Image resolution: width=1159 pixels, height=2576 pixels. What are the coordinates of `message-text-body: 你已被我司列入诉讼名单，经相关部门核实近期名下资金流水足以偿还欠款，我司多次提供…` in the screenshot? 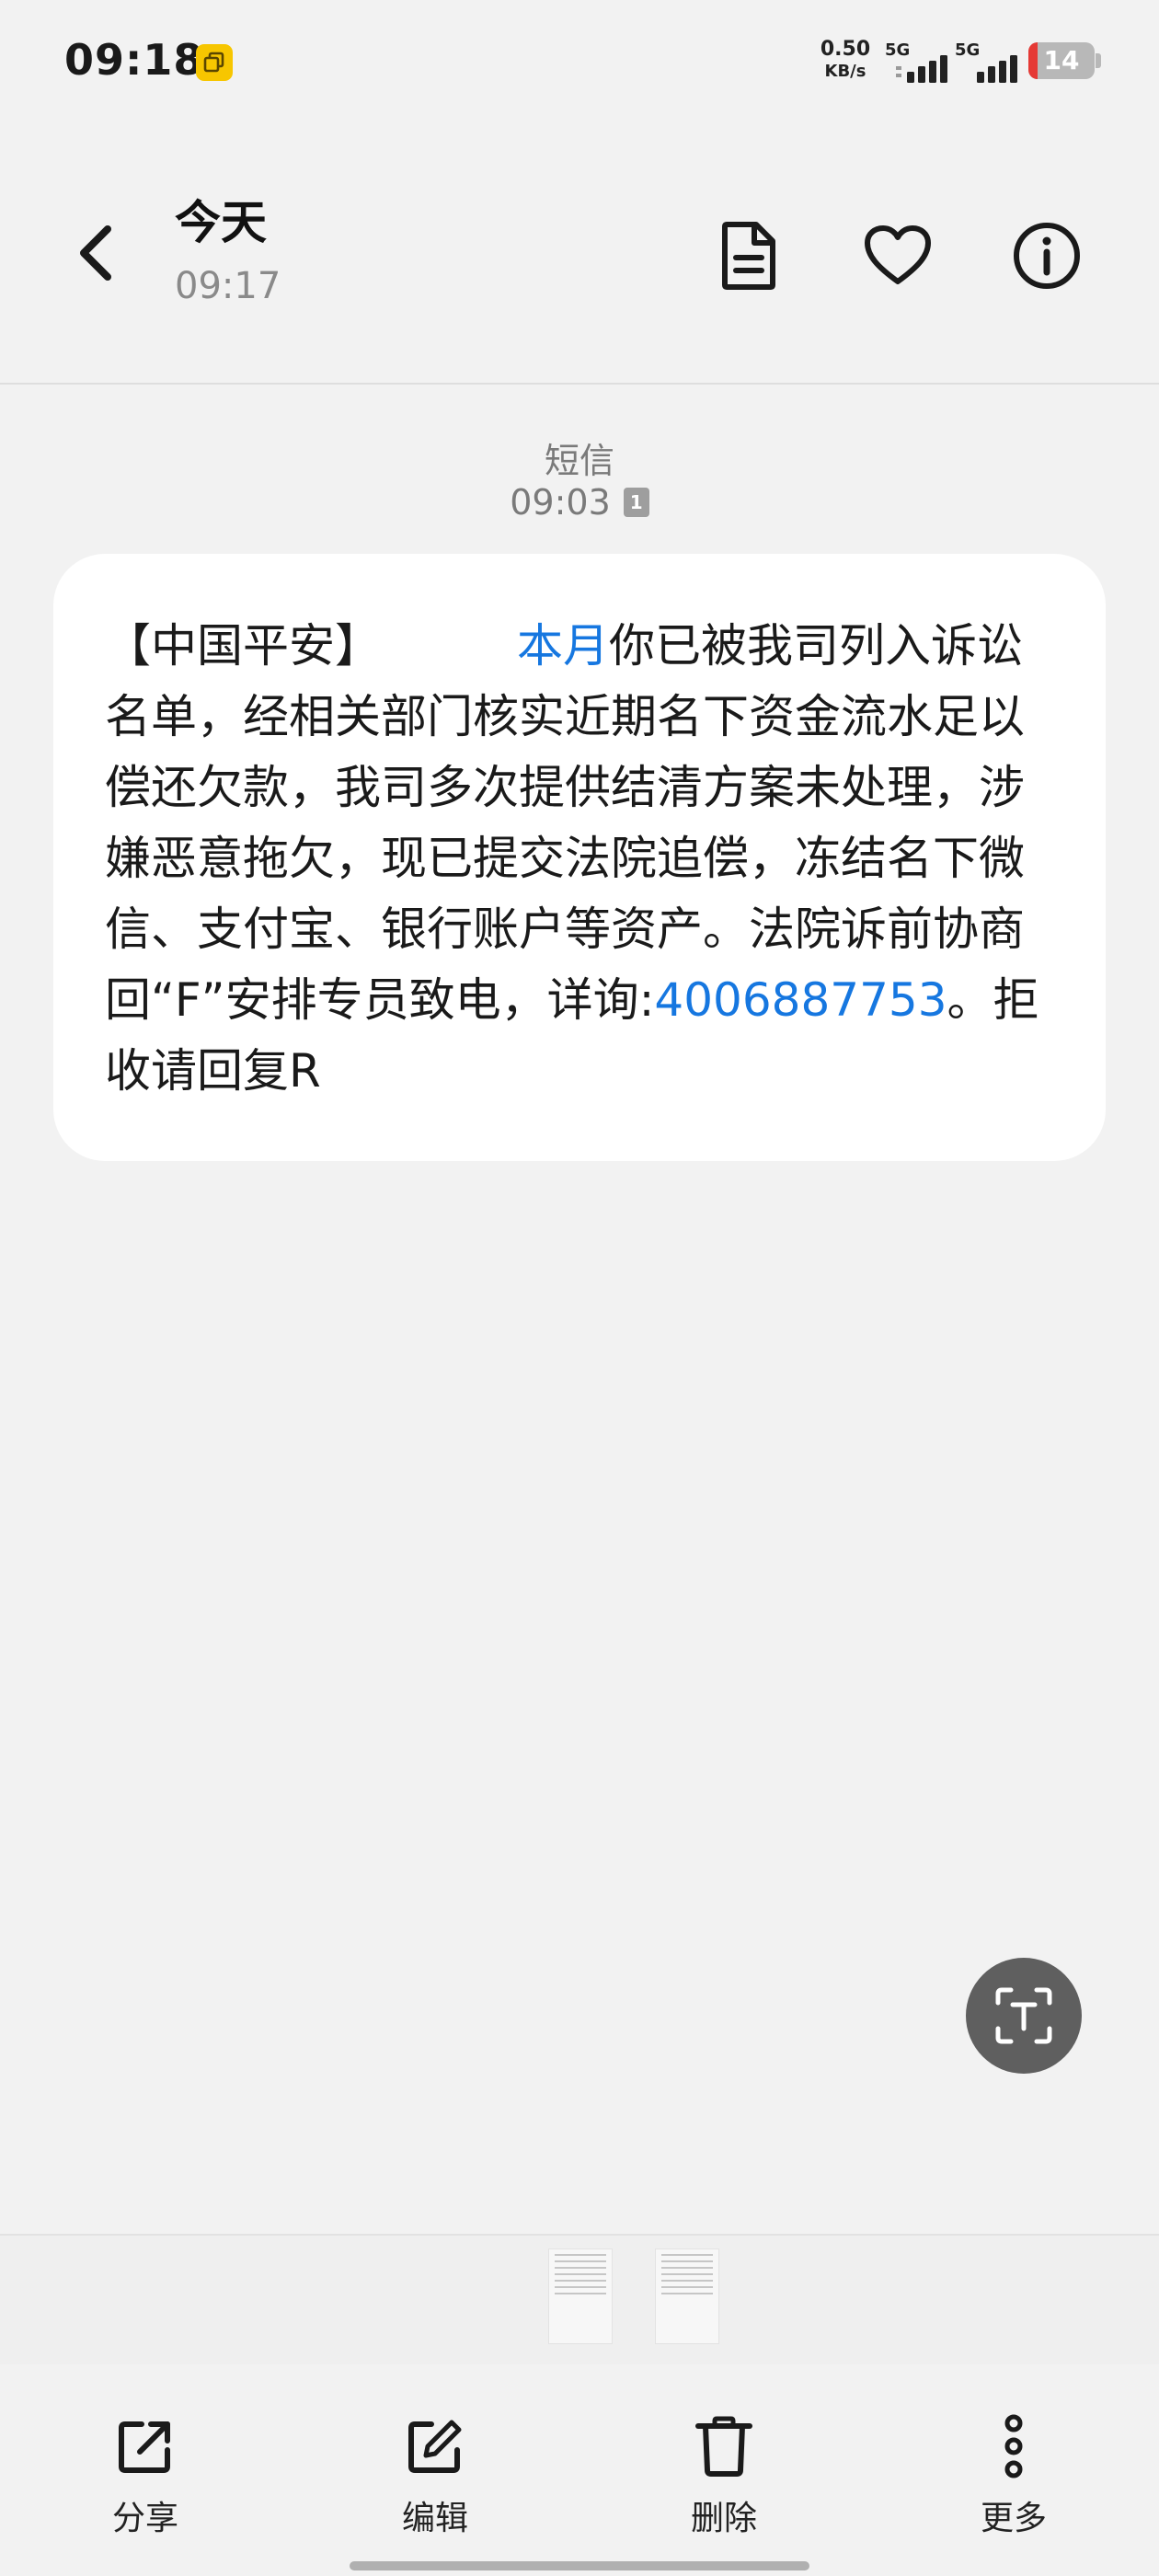 It's located at (565, 823).